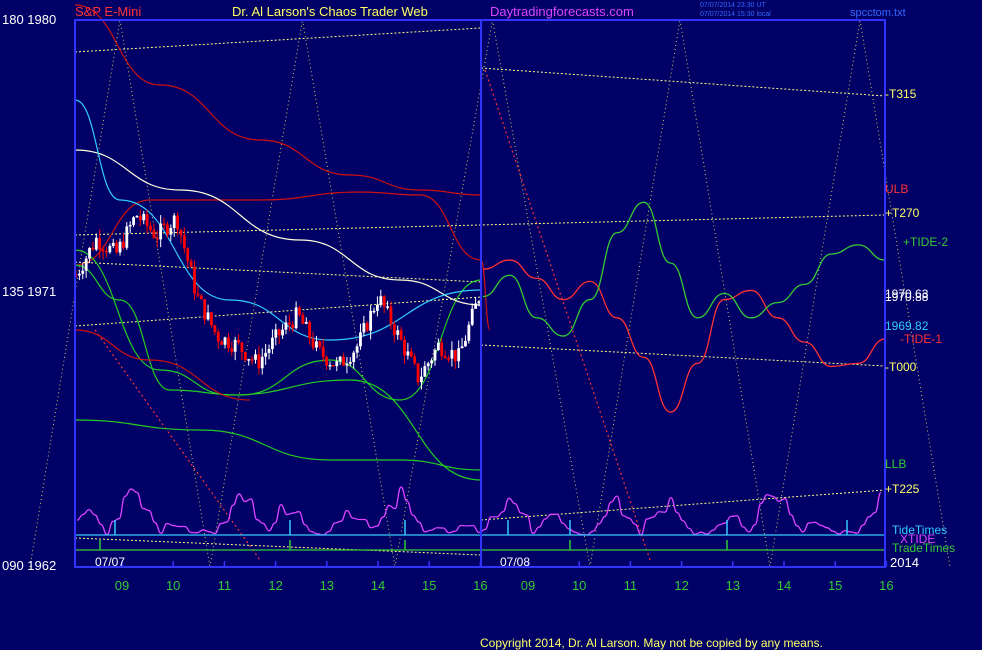 This screenshot has width=982, height=650. What do you see at coordinates (735, 14) in the screenshot?
I see `timestamp-local: 07/07/2014 15:30 local` at bounding box center [735, 14].